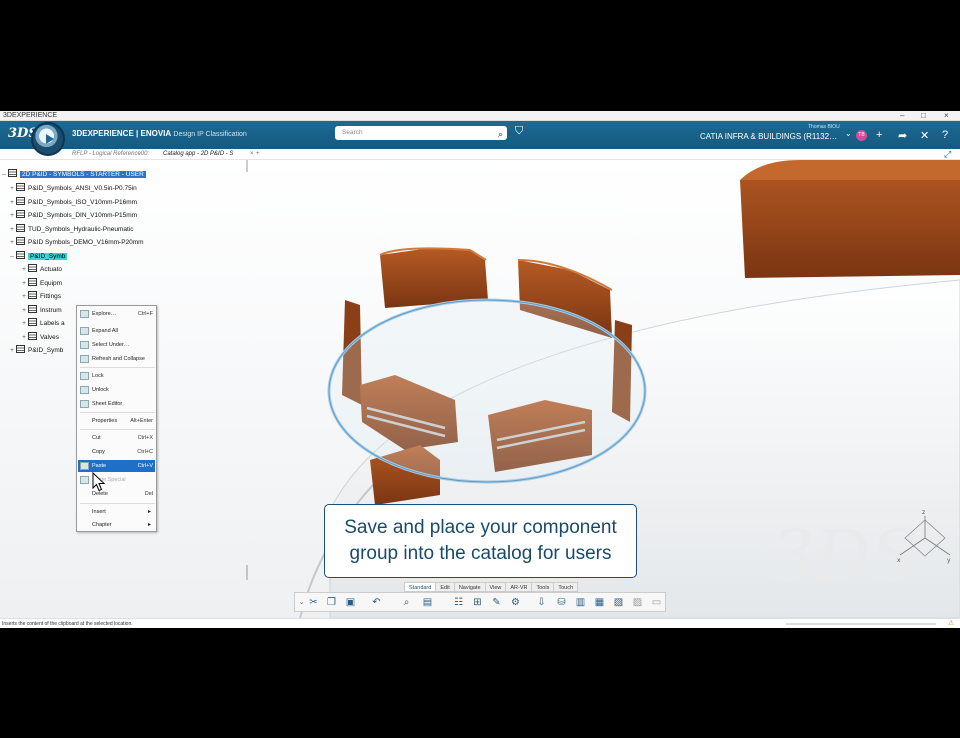  I want to click on tree-item-iso: + P&ID_Symbols_ISO_V10mm-P16mm, so click(72, 202).